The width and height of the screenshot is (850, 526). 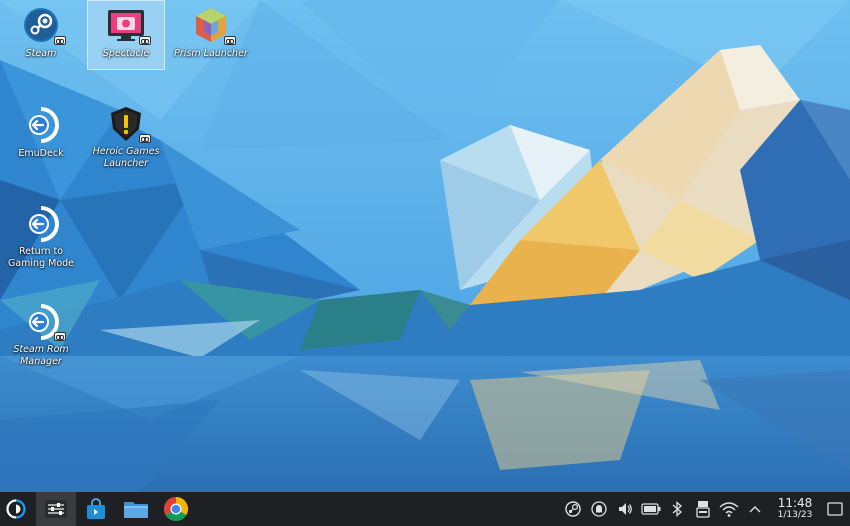 I want to click on discover-button, so click(x=96, y=509).